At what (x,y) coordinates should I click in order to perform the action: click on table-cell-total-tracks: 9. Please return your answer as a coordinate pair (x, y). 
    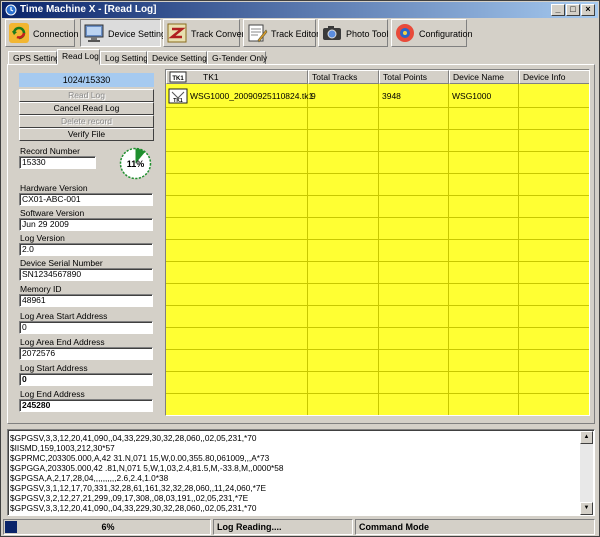
    Looking at the image, I should click on (313, 96).